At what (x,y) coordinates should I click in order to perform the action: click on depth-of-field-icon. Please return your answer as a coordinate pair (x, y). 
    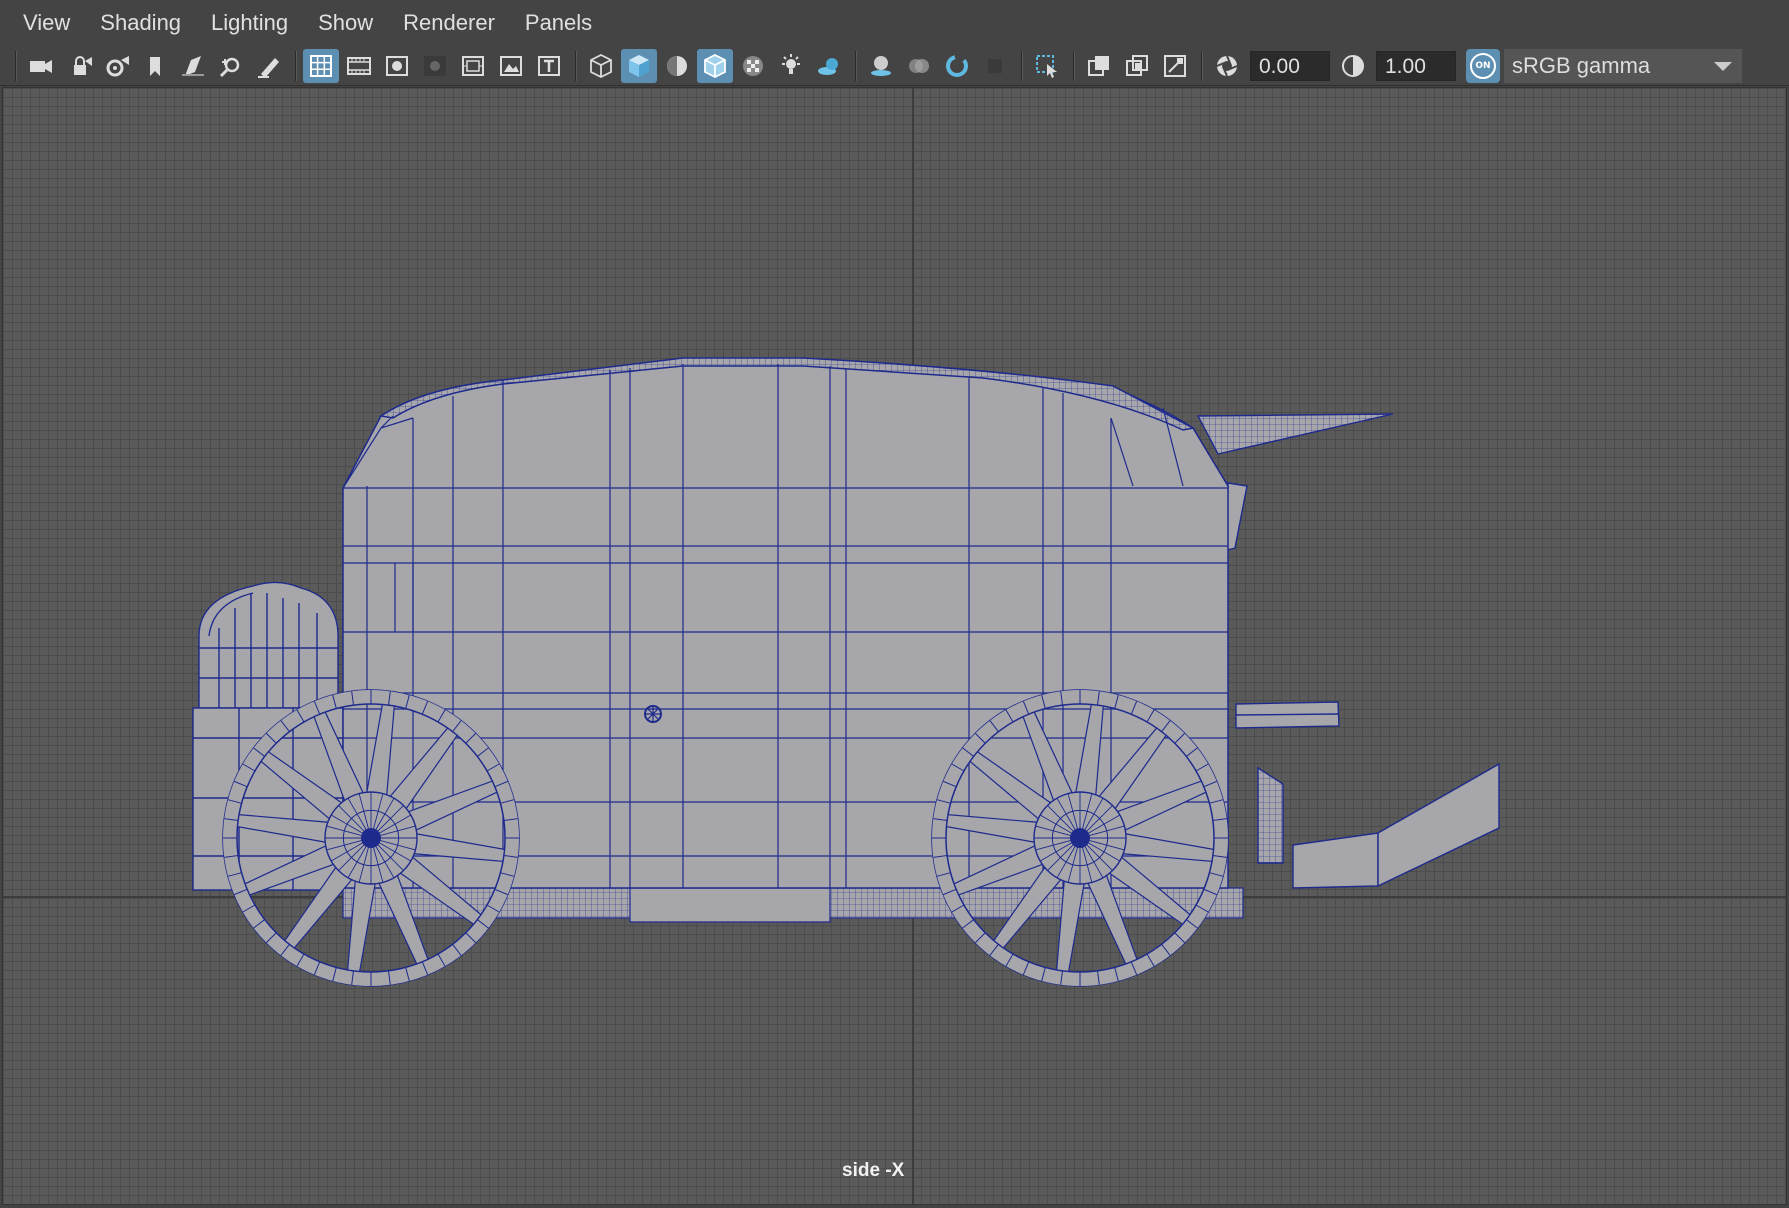
    Looking at the image, I should click on (995, 66).